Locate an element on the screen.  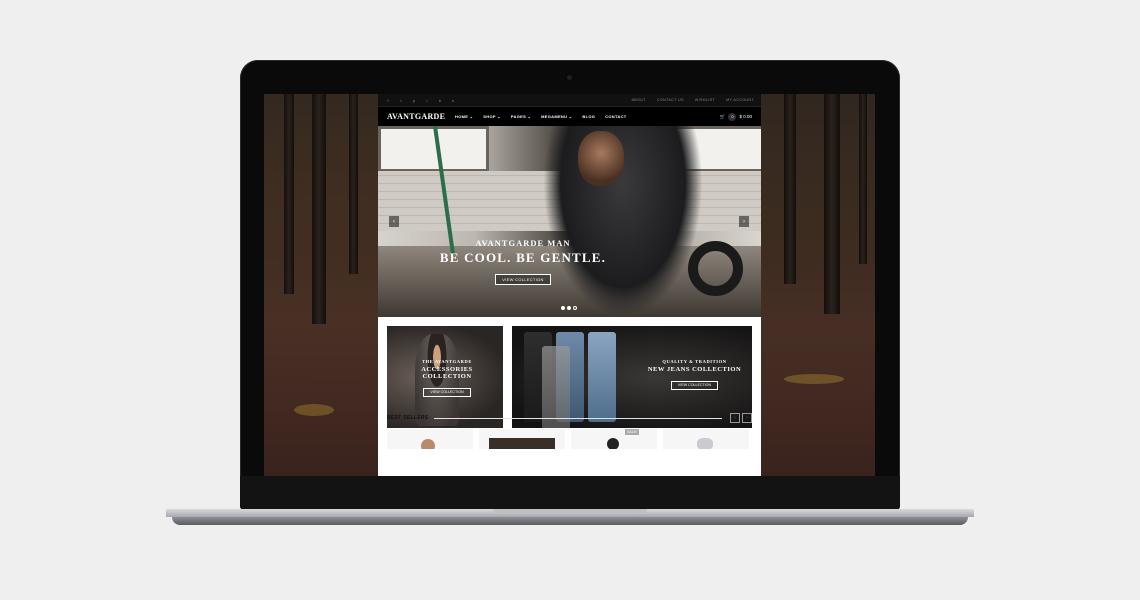
tire-prop is located at coordinates (715, 268).